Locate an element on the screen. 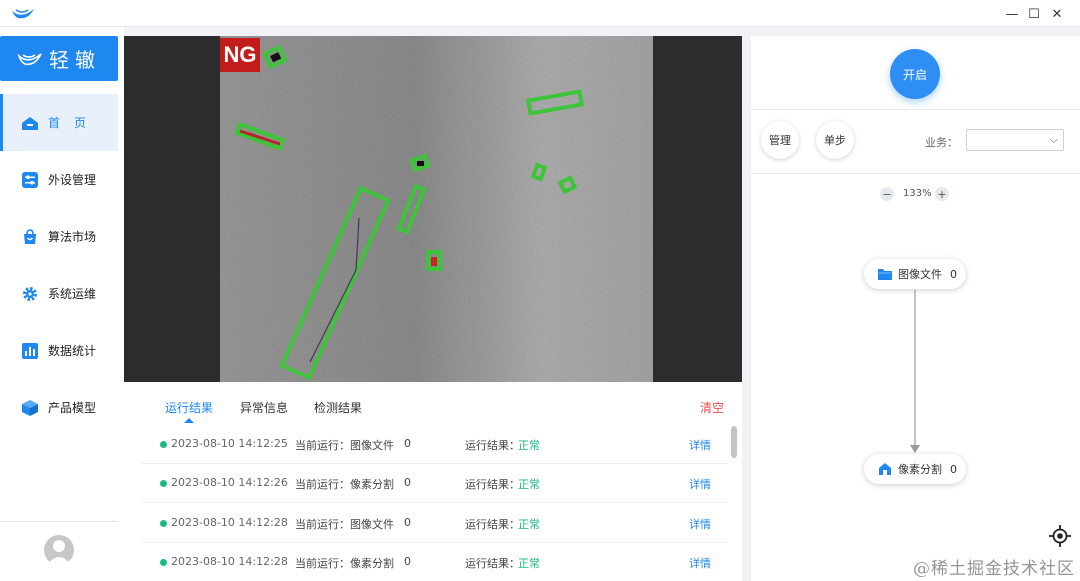  sidebar-item-product-model: 产品模型 is located at coordinates (59, 407).